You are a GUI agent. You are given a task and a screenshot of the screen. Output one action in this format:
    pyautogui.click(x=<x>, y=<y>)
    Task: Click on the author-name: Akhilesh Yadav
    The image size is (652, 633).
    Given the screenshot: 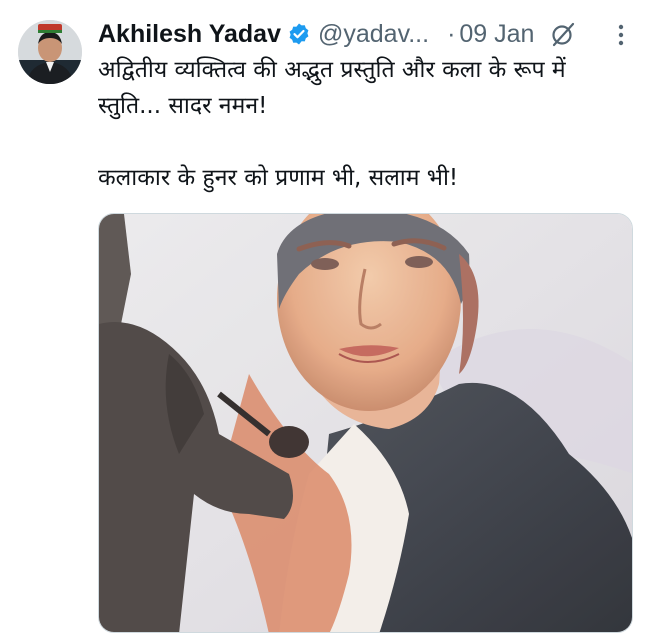 What is the action you would take?
    pyautogui.click(x=189, y=34)
    